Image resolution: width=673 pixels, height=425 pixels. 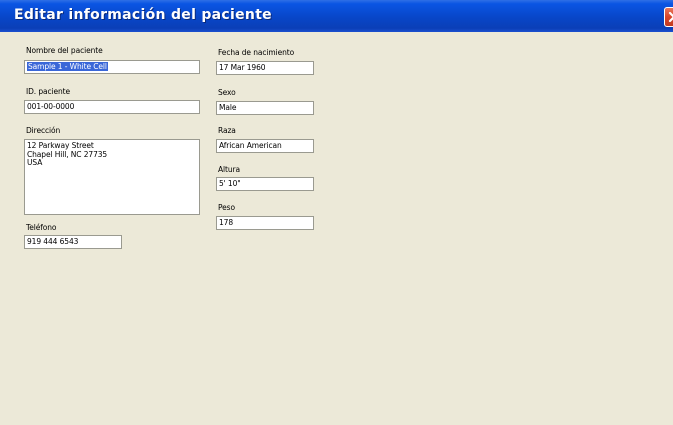 I want to click on patient-id-label: ID. paciente, so click(x=48, y=91).